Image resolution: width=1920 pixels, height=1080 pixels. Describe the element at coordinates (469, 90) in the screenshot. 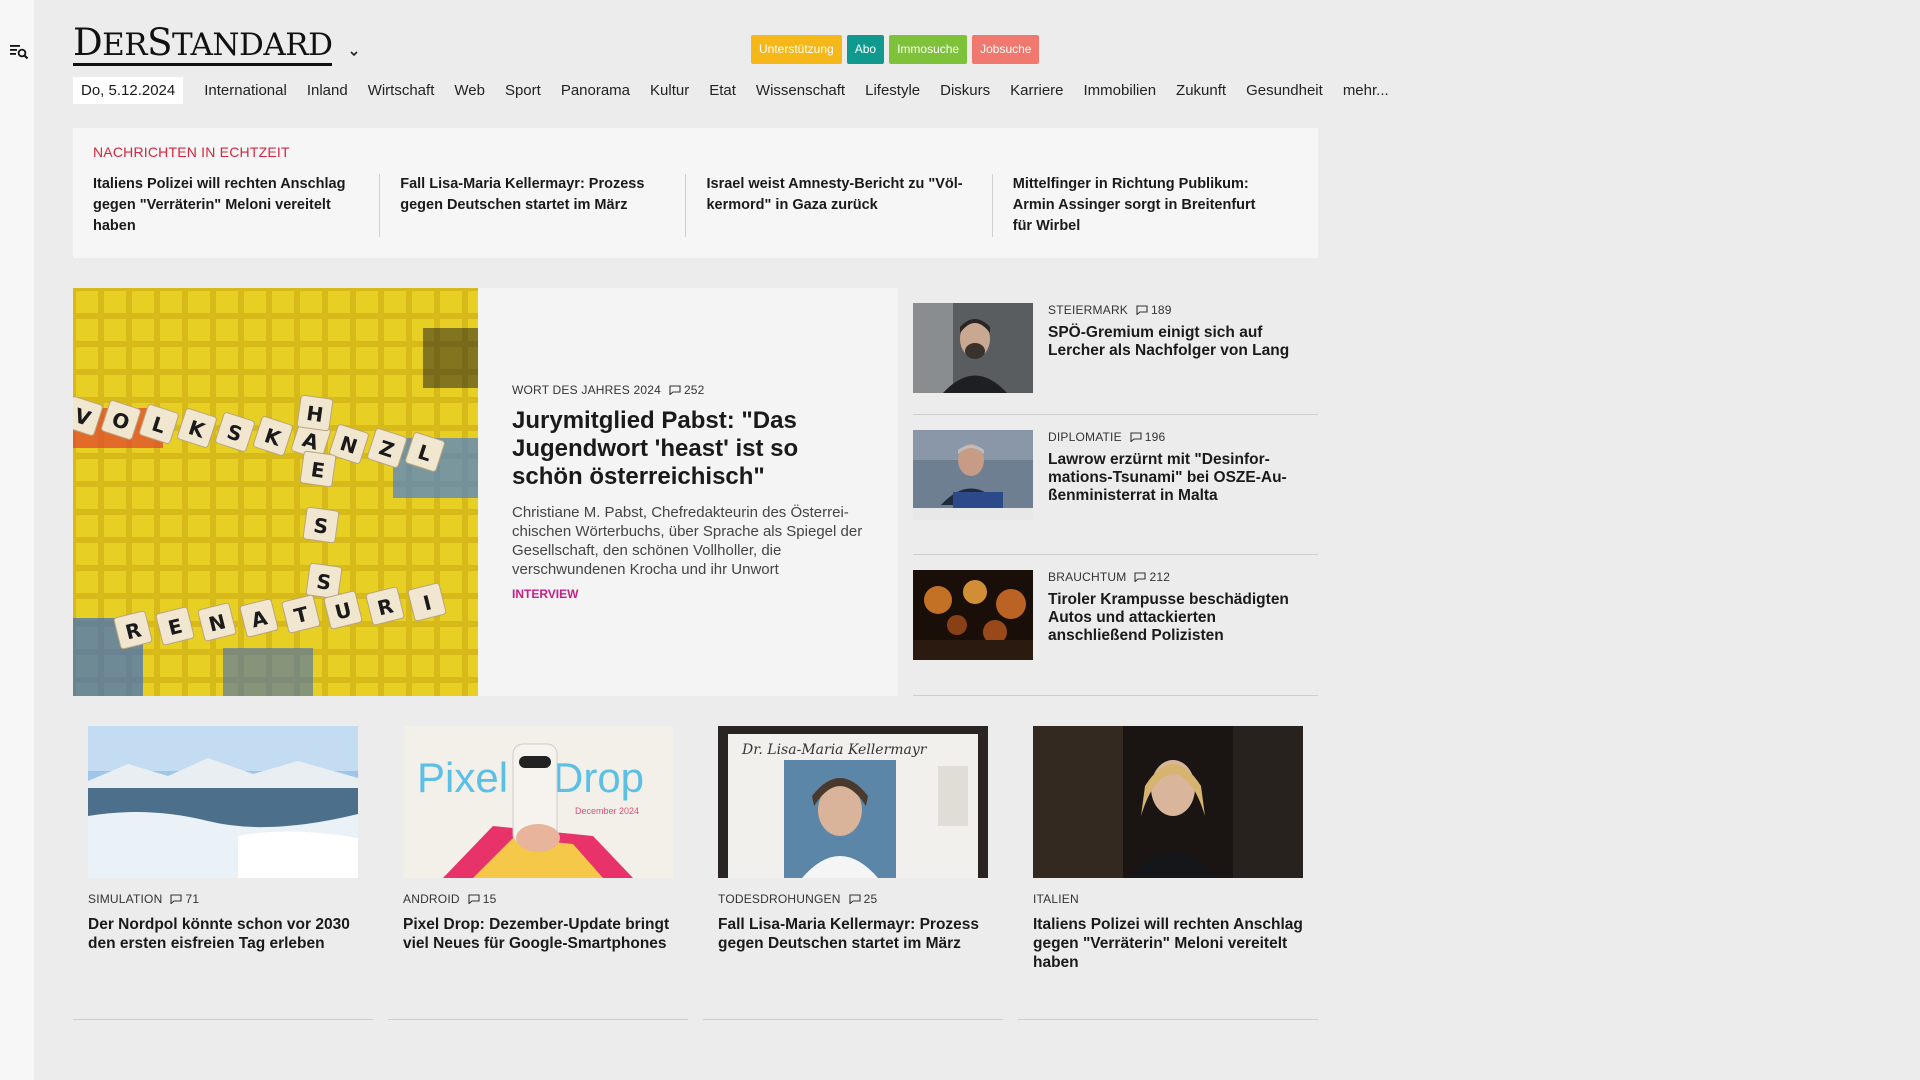

I see `nav-item-web: Web` at that location.